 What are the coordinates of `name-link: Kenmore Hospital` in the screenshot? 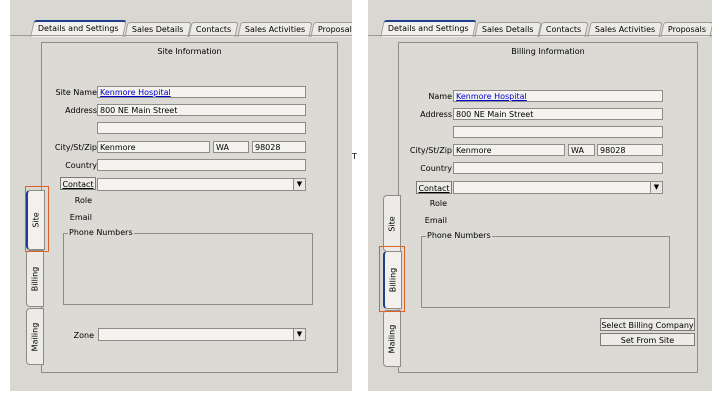 It's located at (491, 96).